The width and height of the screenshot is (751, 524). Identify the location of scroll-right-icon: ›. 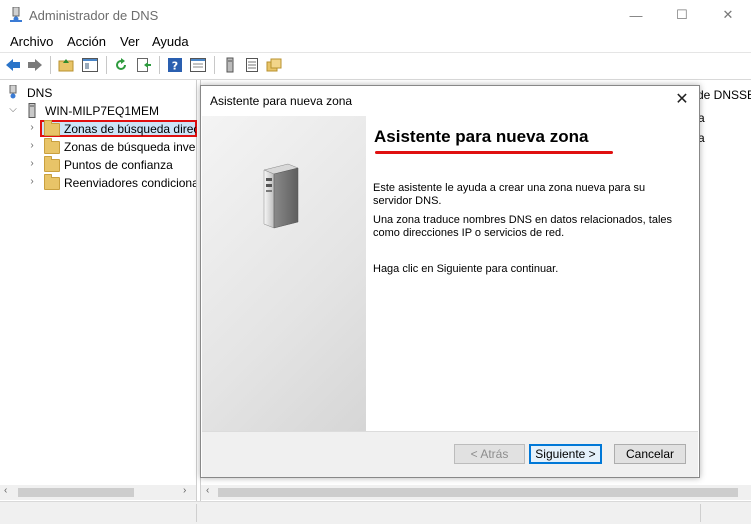
(184, 490).